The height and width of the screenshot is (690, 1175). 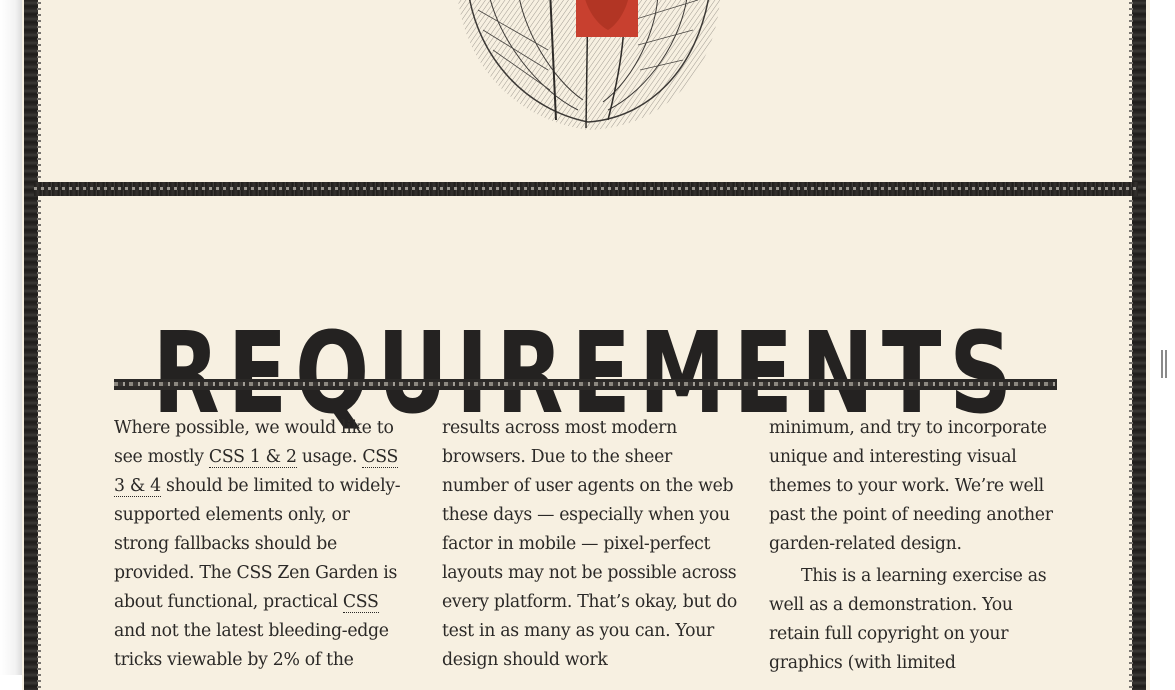 I want to click on section-divider-band, so click(x=586, y=189).